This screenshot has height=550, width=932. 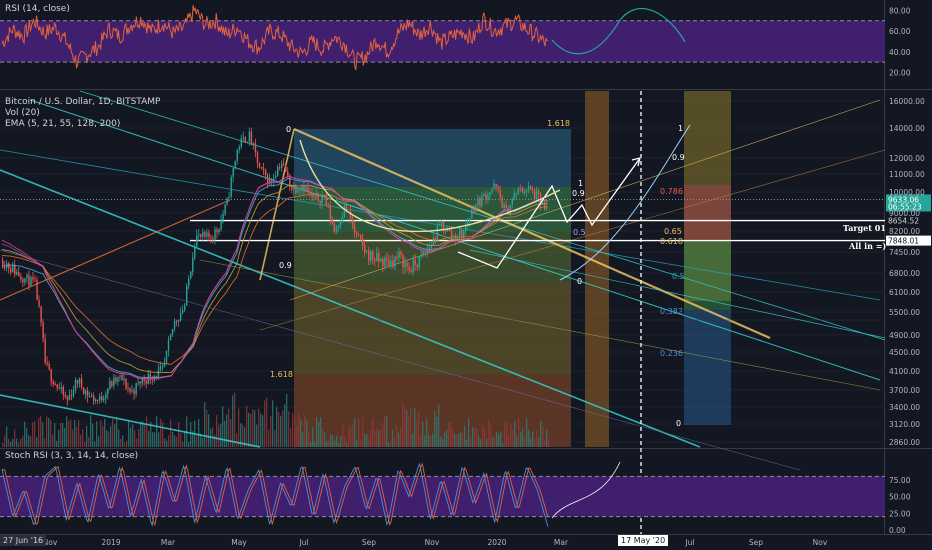 What do you see at coordinates (82, 102) in the screenshot?
I see `symbol-title: Bitcoin / U.S. Dollar, 1D, BITSTAMP` at bounding box center [82, 102].